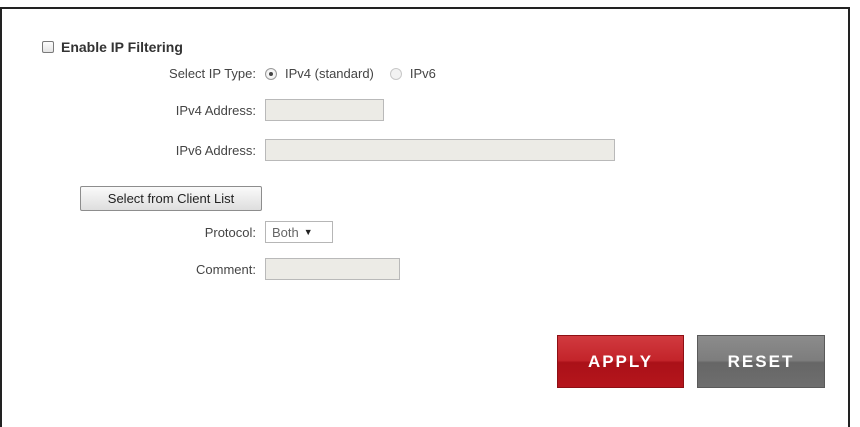  I want to click on protocol-select: Both ▼, so click(299, 232).